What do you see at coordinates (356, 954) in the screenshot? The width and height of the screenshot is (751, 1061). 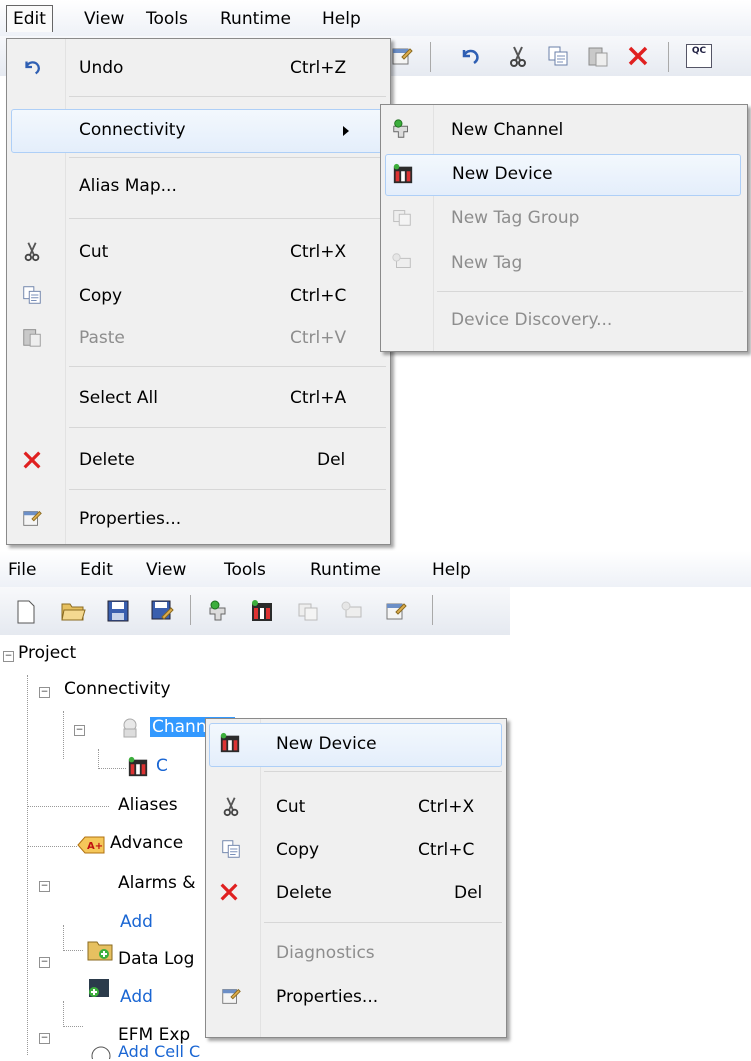 I see `context-item-diagnostics: Diagnostics` at bounding box center [356, 954].